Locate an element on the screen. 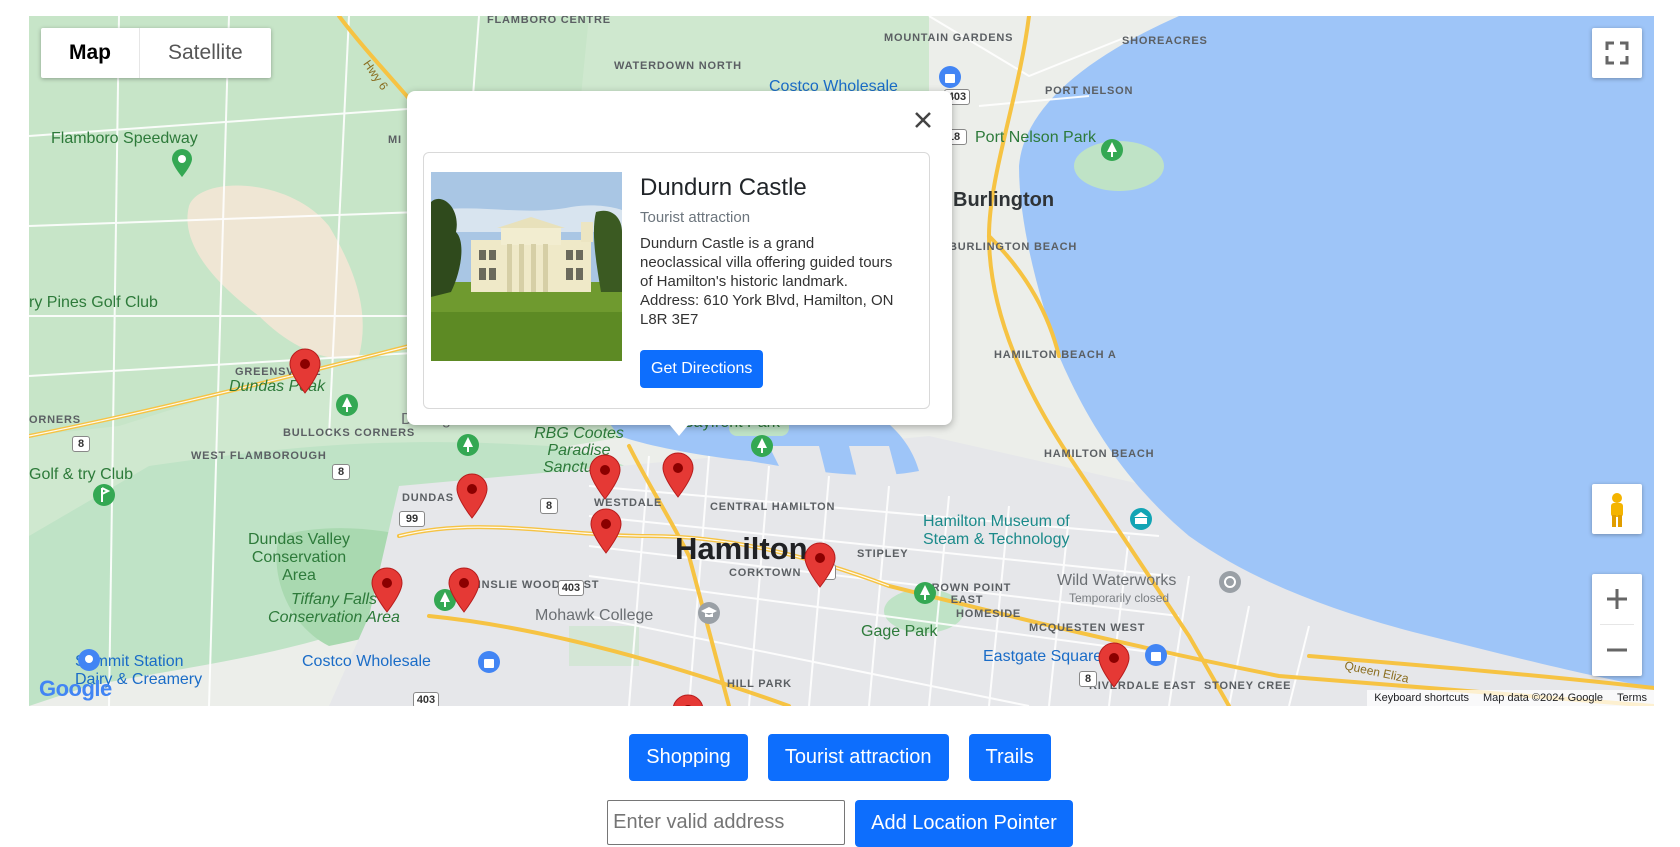 The image size is (1680, 847). waterpark-icon is located at coordinates (1230, 585).